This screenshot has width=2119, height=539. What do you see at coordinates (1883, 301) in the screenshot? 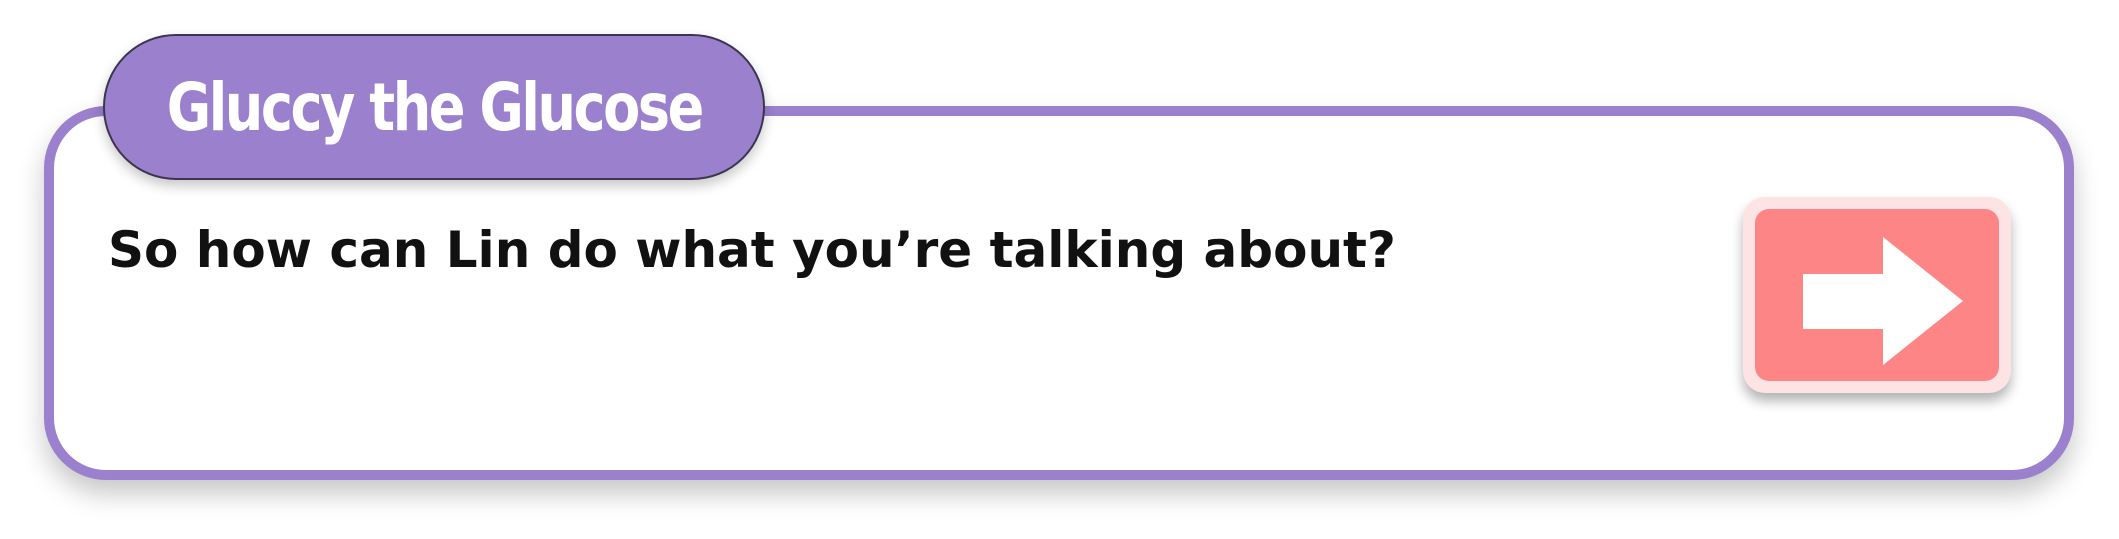
I see `arrow-right-icon` at bounding box center [1883, 301].